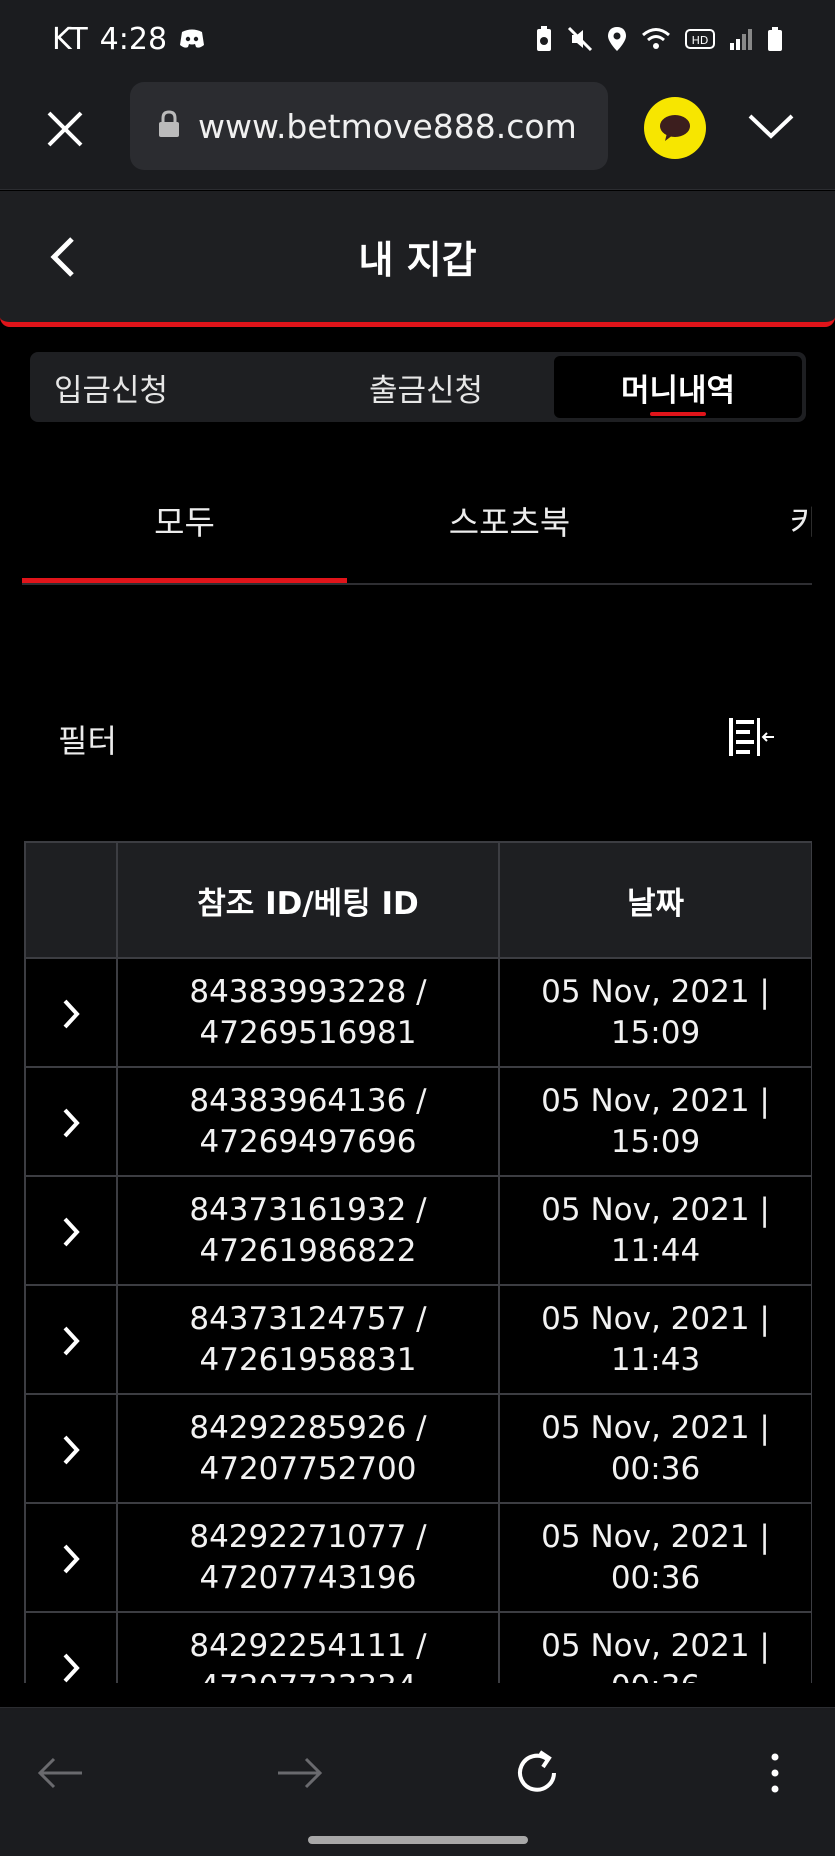 The image size is (835, 1856). I want to click on arrow-left-icon, so click(59, 1773).